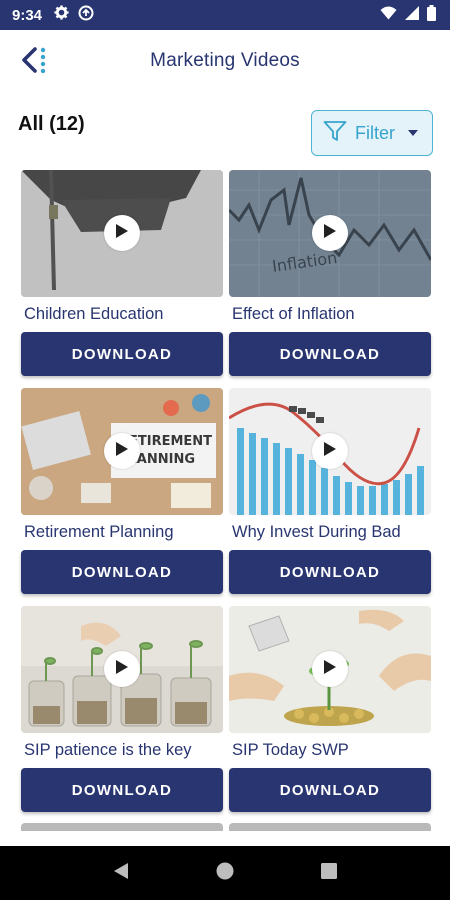  What do you see at coordinates (108, 750) in the screenshot?
I see `video-title: SIP patience is the key` at bounding box center [108, 750].